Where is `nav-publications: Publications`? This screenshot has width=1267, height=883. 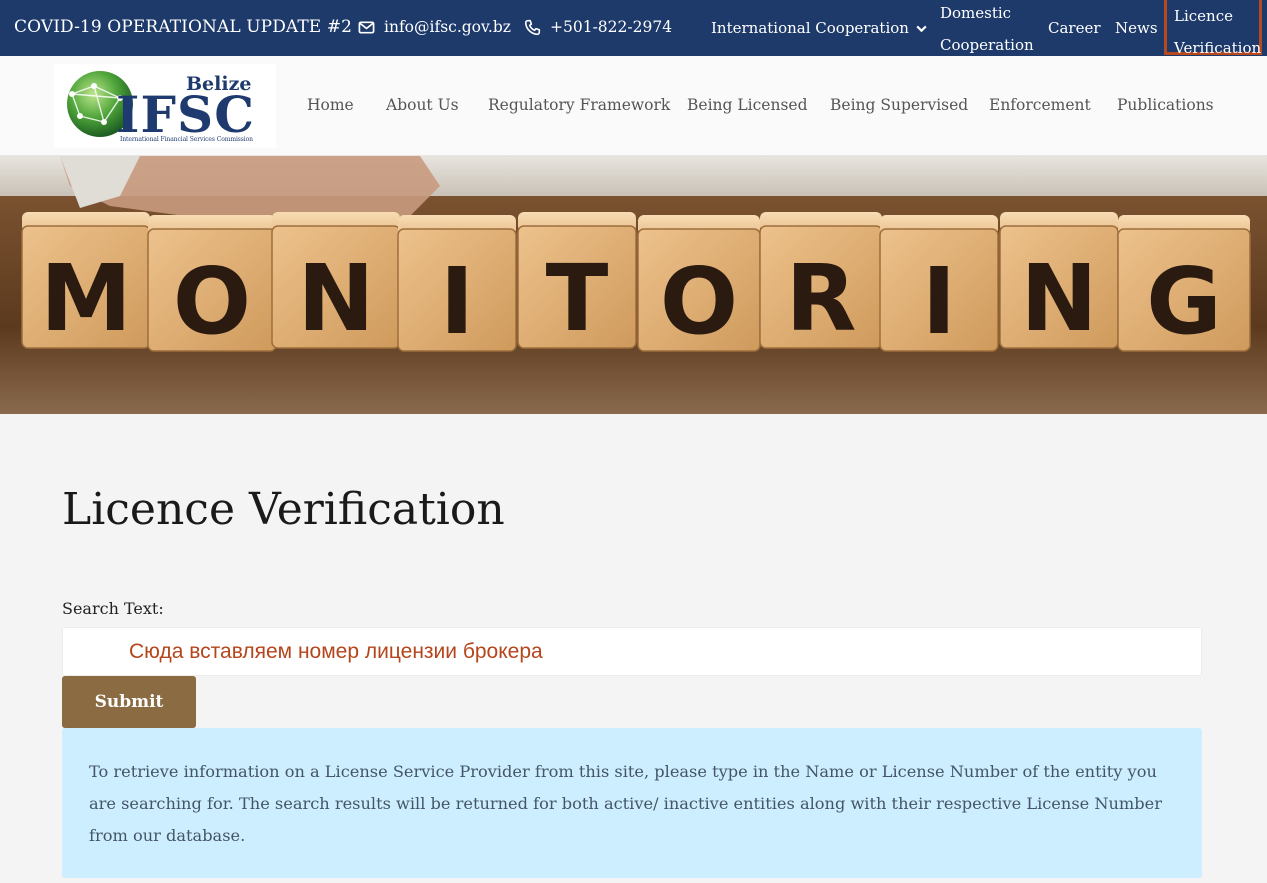
nav-publications: Publications is located at coordinates (1165, 105).